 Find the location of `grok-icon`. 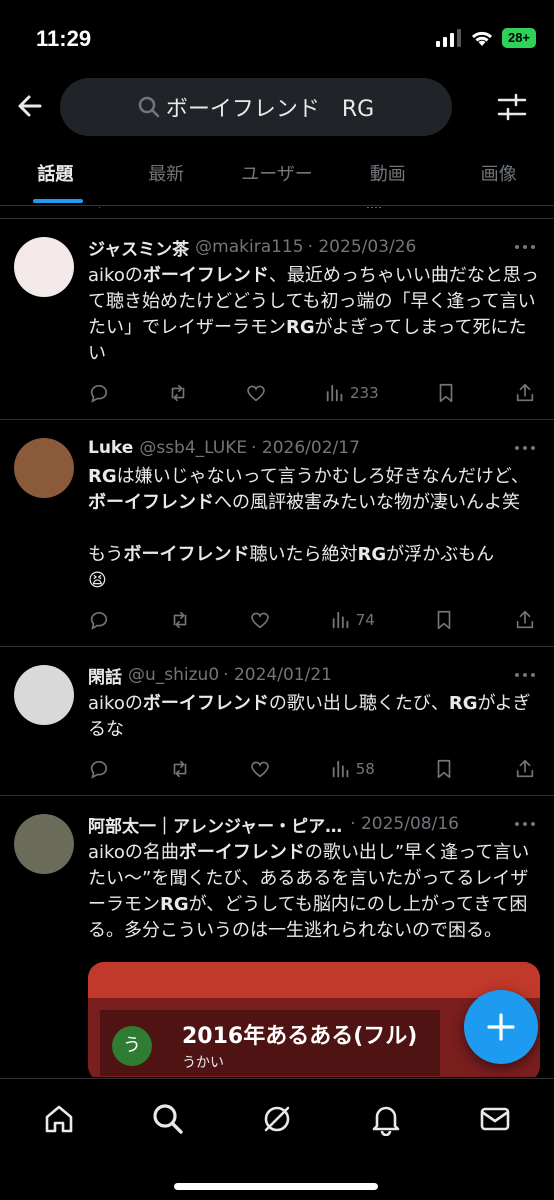

grok-icon is located at coordinates (277, 1119).